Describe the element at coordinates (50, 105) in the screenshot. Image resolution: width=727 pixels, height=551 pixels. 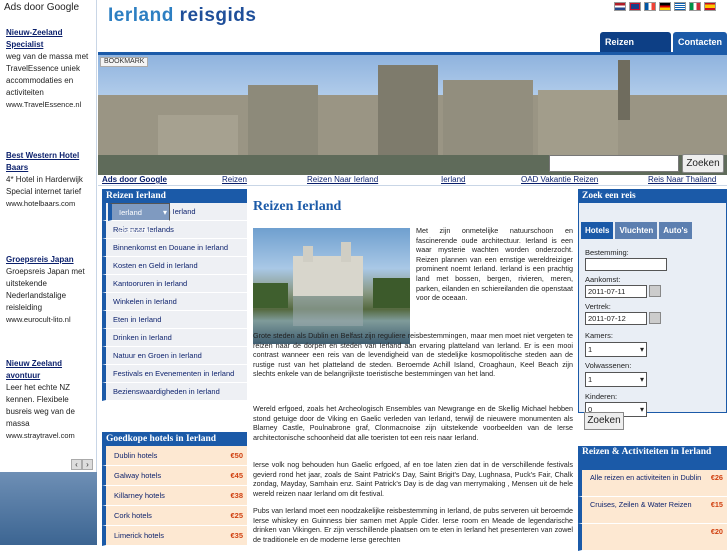
I see `ad-url: www.TravelEssence.nl` at that location.